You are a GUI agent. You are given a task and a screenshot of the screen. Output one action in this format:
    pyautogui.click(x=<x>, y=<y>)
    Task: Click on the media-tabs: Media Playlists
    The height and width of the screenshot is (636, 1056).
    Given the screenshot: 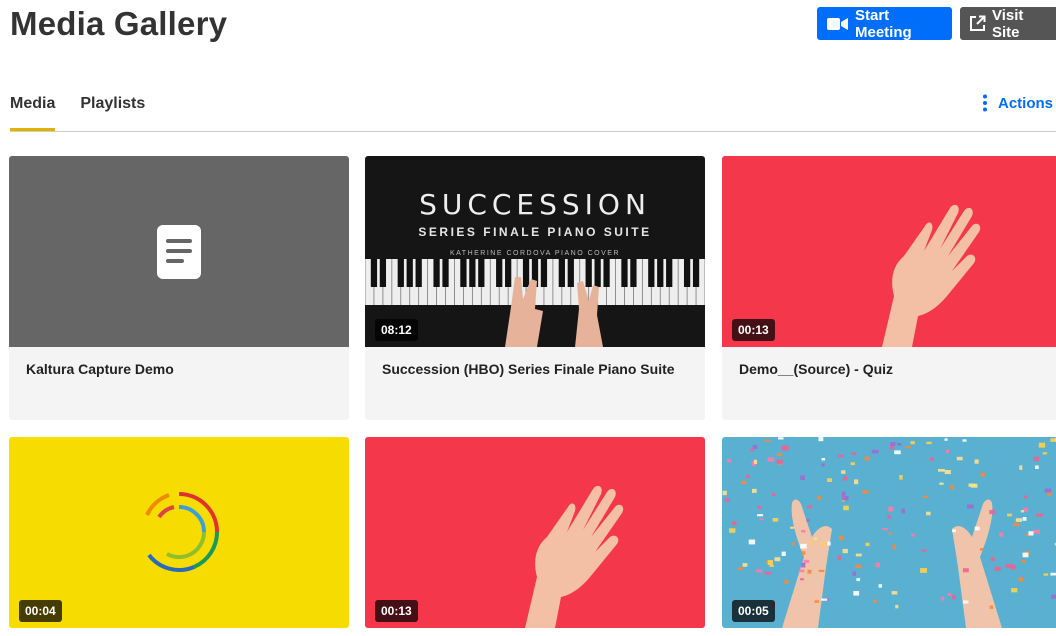 What is the action you would take?
    pyautogui.click(x=77, y=113)
    